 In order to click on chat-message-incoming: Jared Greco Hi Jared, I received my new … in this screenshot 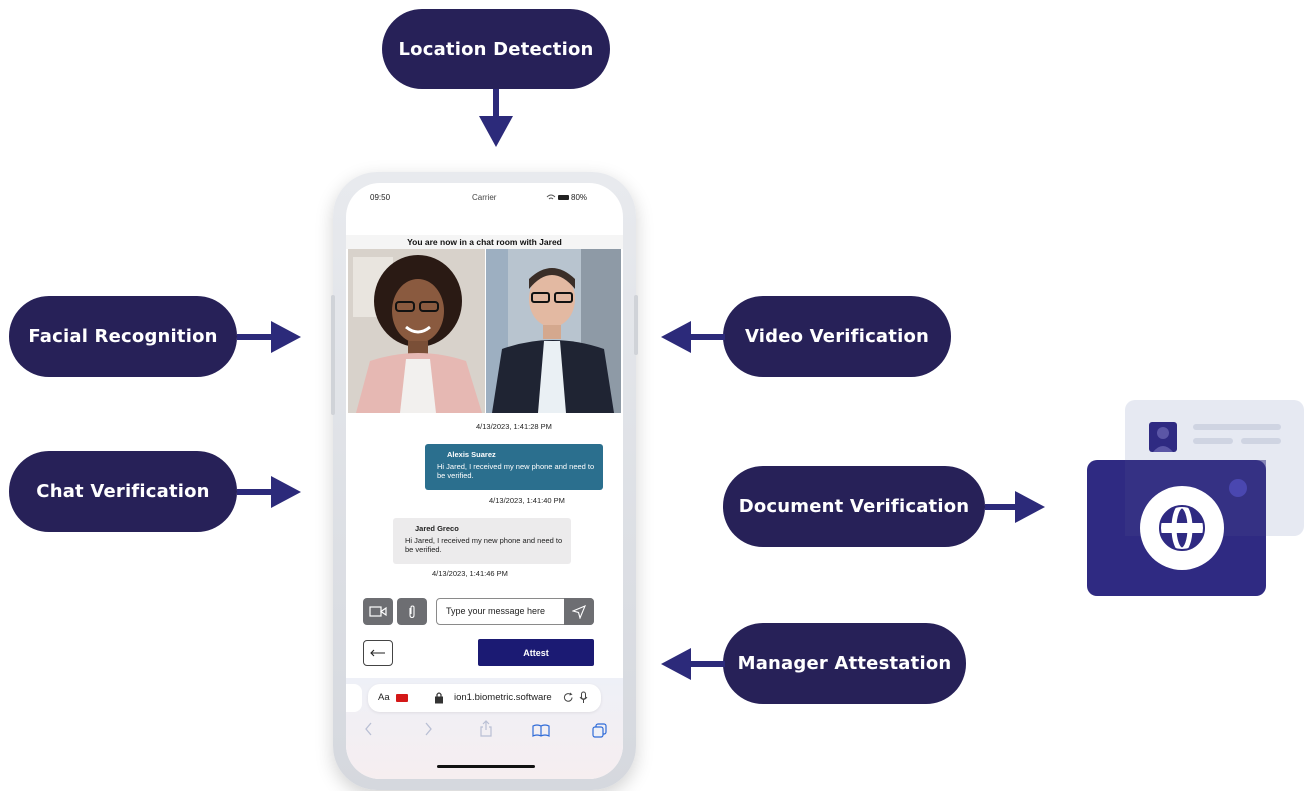, I will do `click(482, 541)`.